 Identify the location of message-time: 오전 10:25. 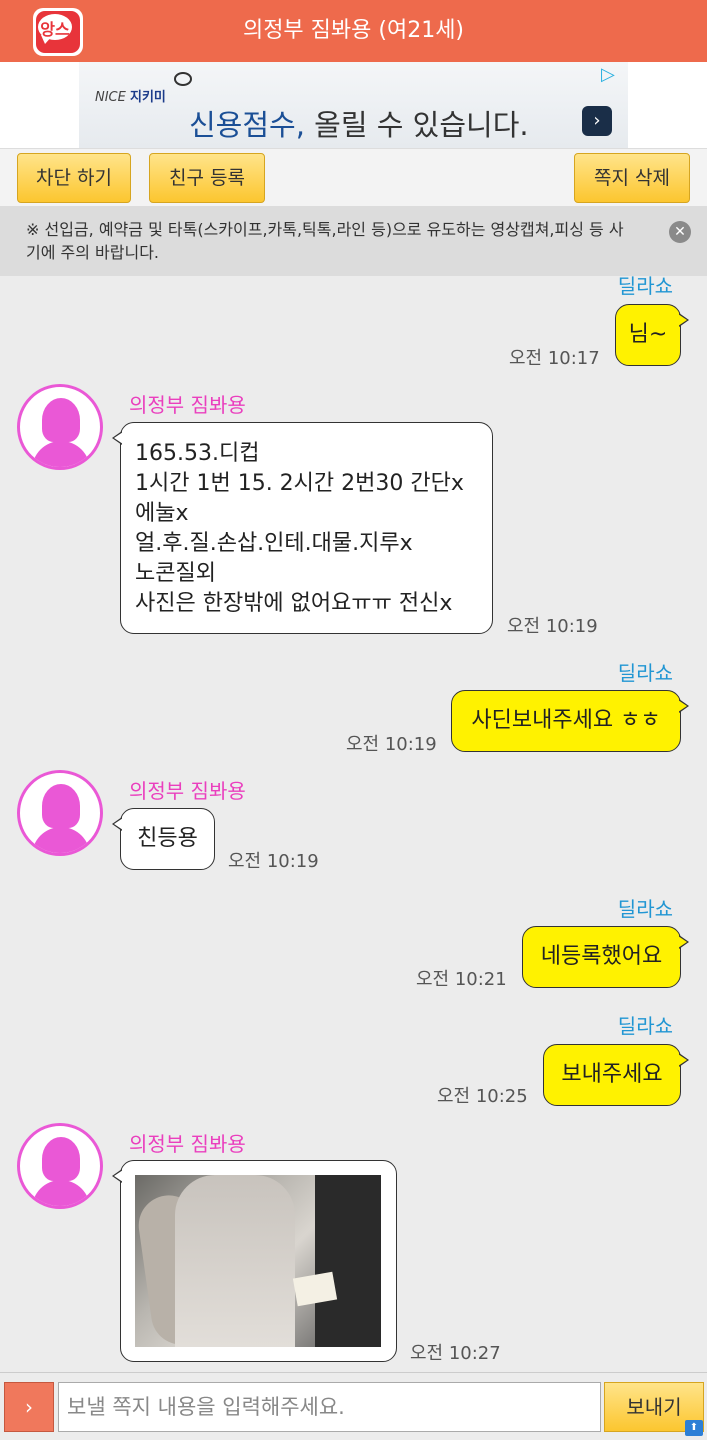
(482, 1096).